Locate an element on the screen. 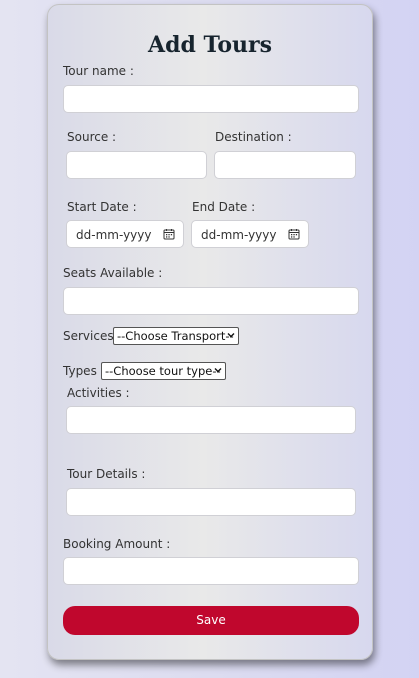 Image resolution: width=419 pixels, height=678 pixels. destination-input is located at coordinates (285, 165).